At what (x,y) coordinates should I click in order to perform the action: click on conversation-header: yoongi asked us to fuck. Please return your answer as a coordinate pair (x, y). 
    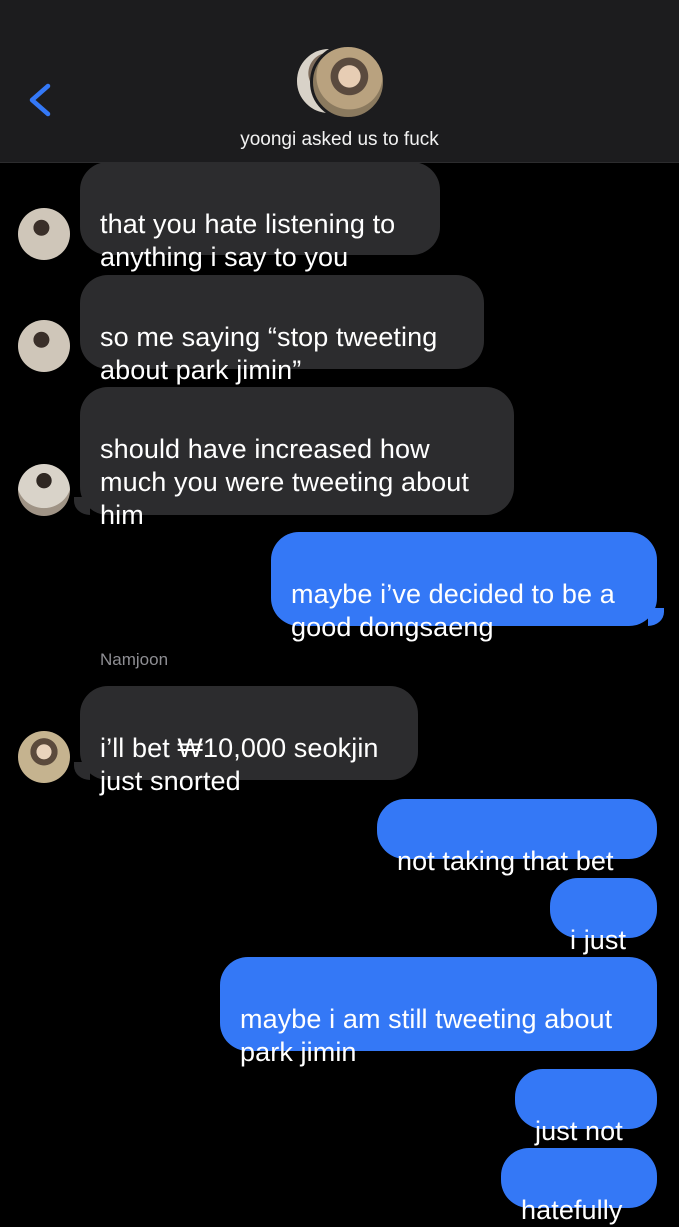
    Looking at the image, I should click on (339, 81).